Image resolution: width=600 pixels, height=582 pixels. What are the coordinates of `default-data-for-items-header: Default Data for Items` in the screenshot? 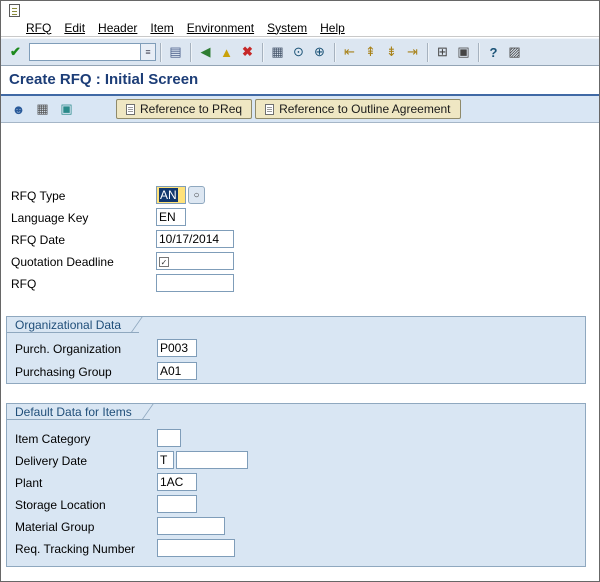 It's located at (80, 411).